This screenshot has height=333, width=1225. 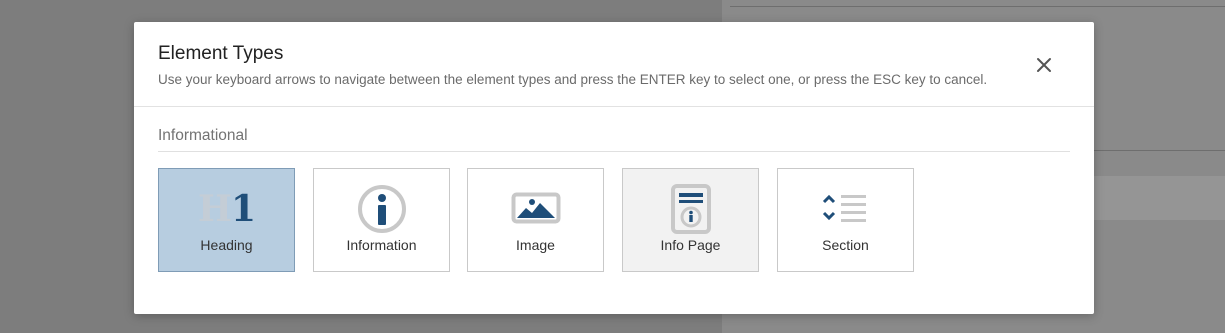 What do you see at coordinates (203, 135) in the screenshot?
I see `section-heading-informational: Informational` at bounding box center [203, 135].